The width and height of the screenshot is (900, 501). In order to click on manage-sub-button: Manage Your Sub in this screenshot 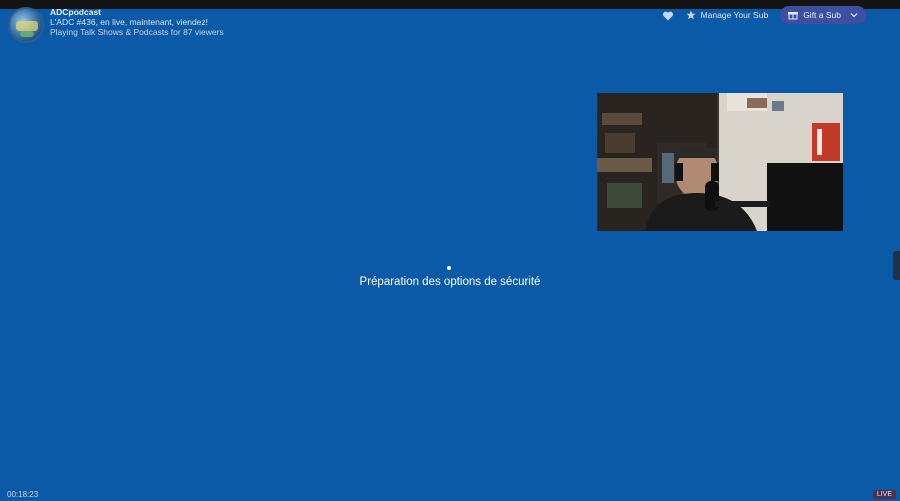, I will do `click(727, 15)`.